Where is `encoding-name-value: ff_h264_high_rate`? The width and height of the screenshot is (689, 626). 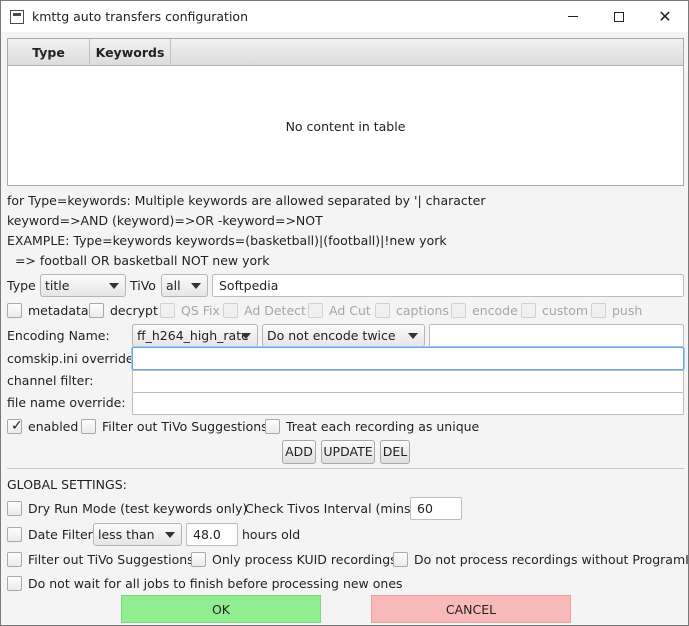 encoding-name-value: ff_h264_high_rate is located at coordinates (193, 335).